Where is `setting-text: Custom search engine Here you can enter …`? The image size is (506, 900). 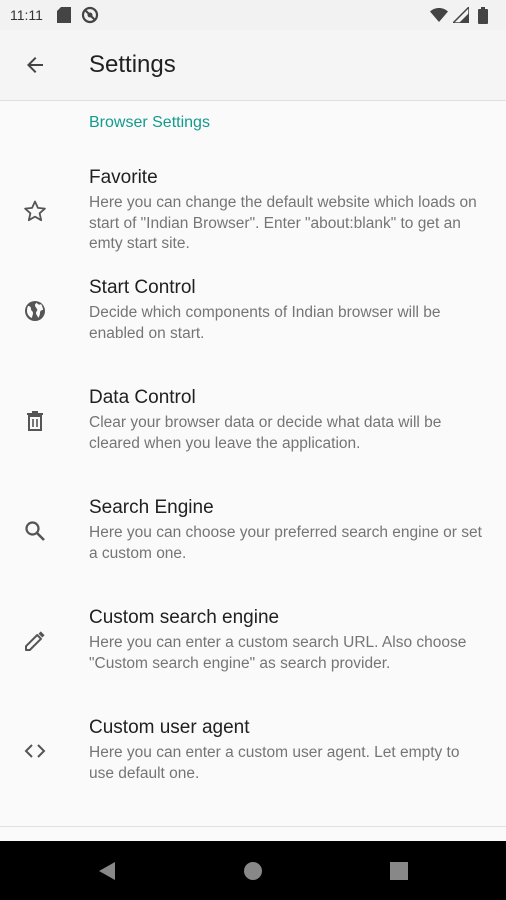
setting-text: Custom search engine Here you can enter … is located at coordinates (288, 640).